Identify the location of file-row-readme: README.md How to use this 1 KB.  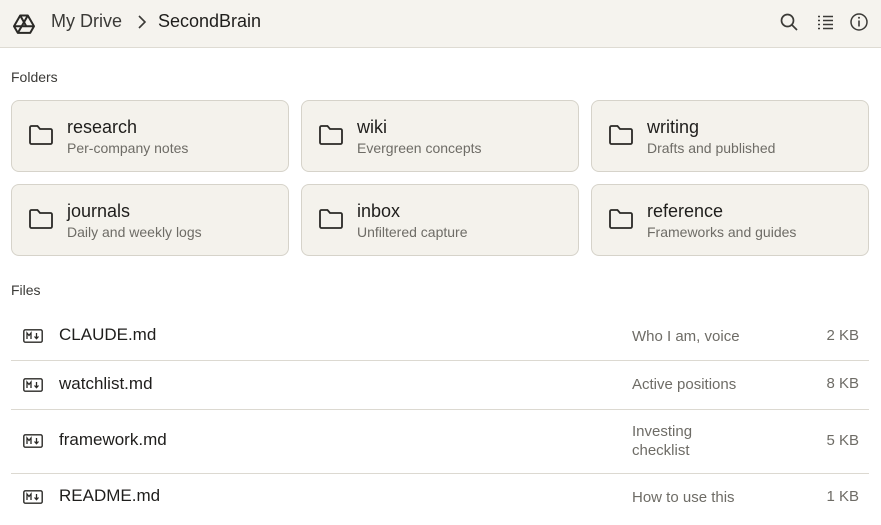
(440, 499).